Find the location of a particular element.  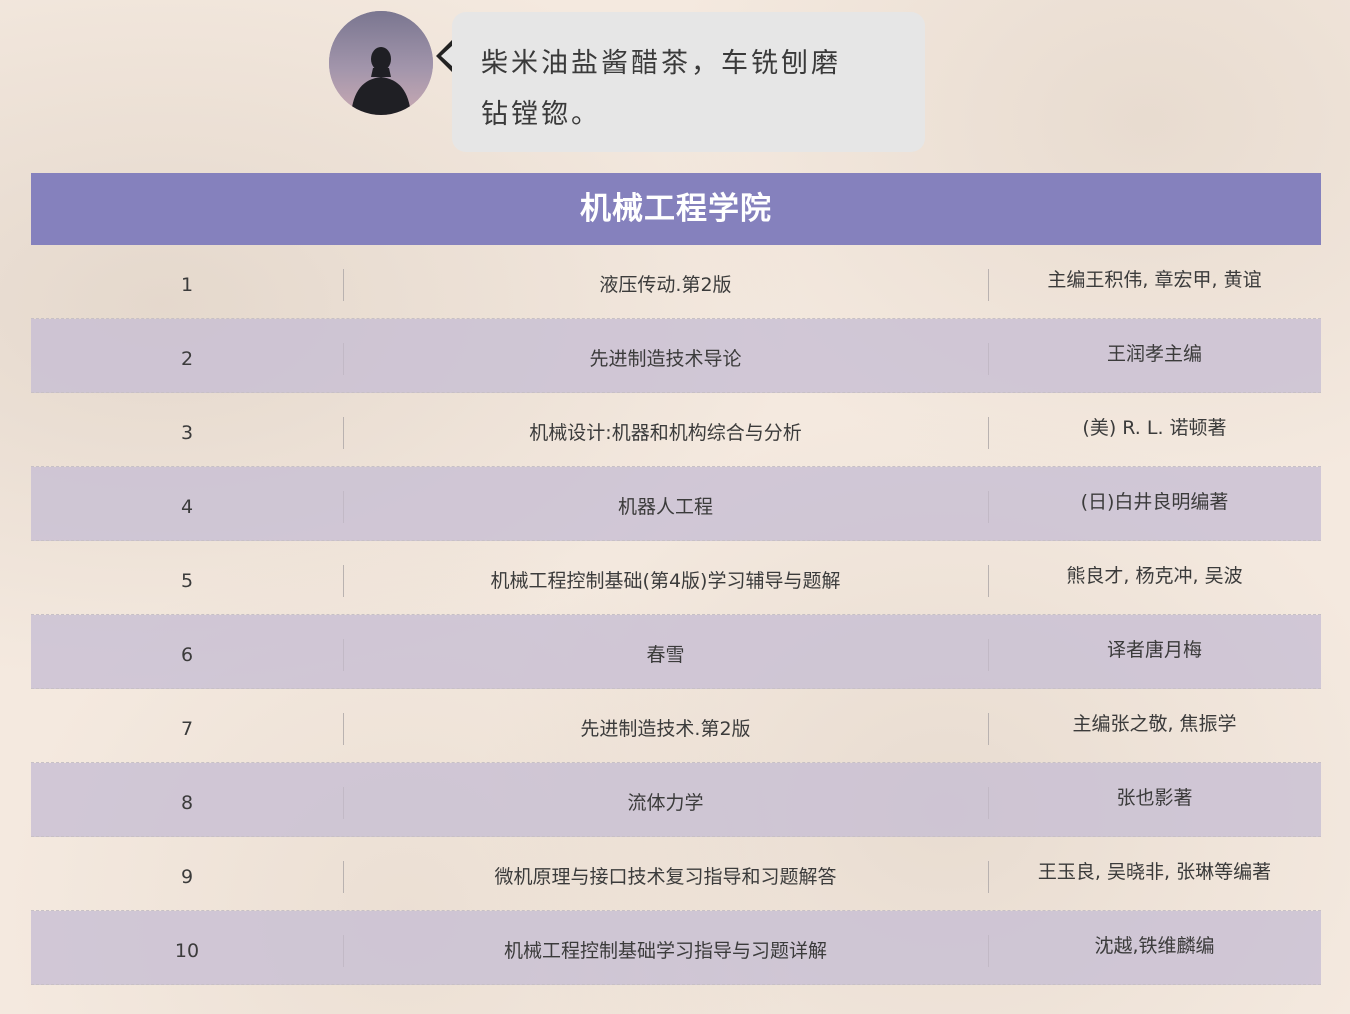

table-row: 6 春雪 译者唐月梅 is located at coordinates (676, 652).